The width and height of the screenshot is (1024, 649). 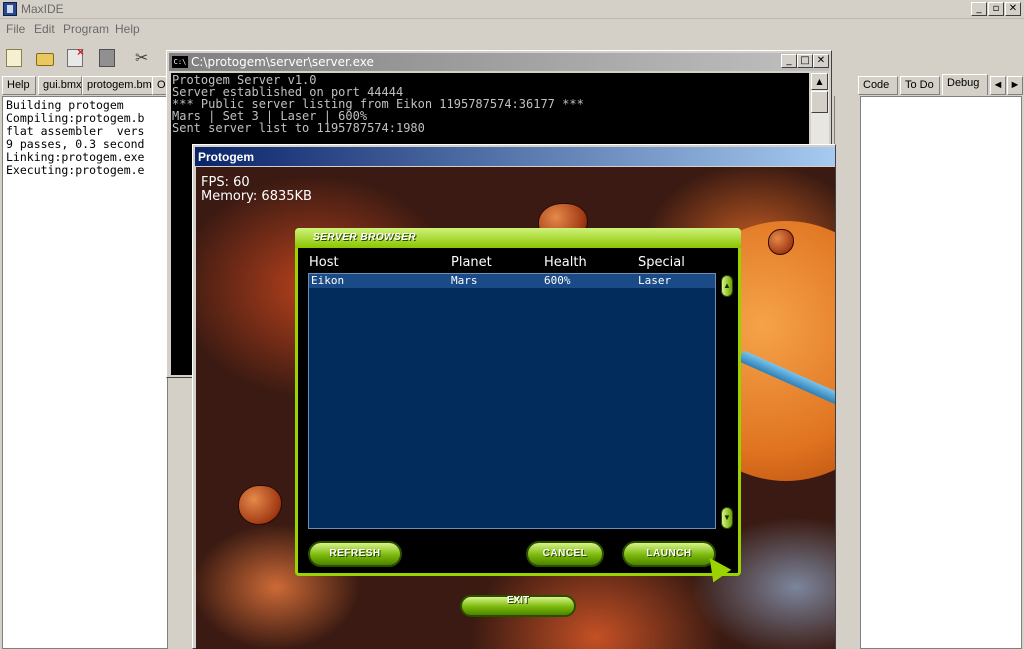 What do you see at coordinates (107, 58) in the screenshot?
I see `save-icon` at bounding box center [107, 58].